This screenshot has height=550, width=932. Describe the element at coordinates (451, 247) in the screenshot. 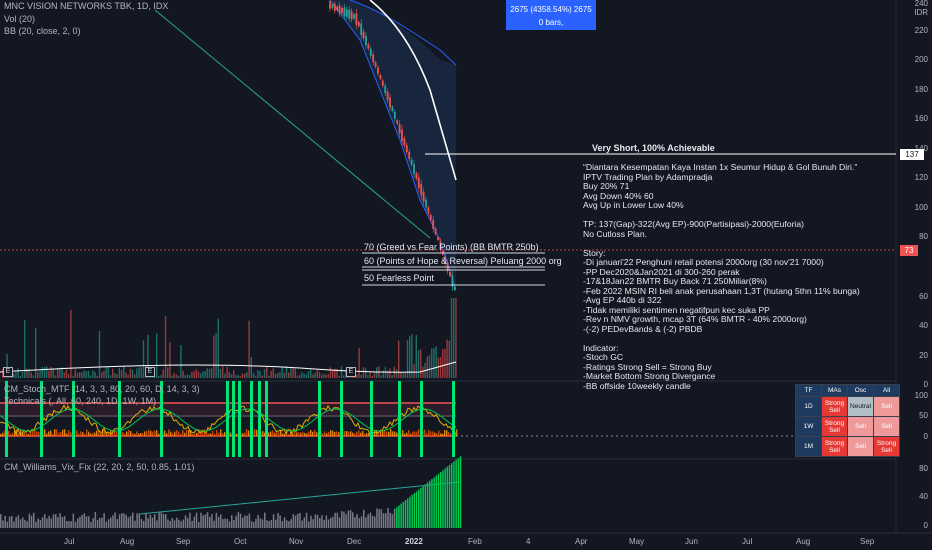

I see `fib70-label: 70 (Greed vs Fear Points) (BB BMTR 250b)` at that location.